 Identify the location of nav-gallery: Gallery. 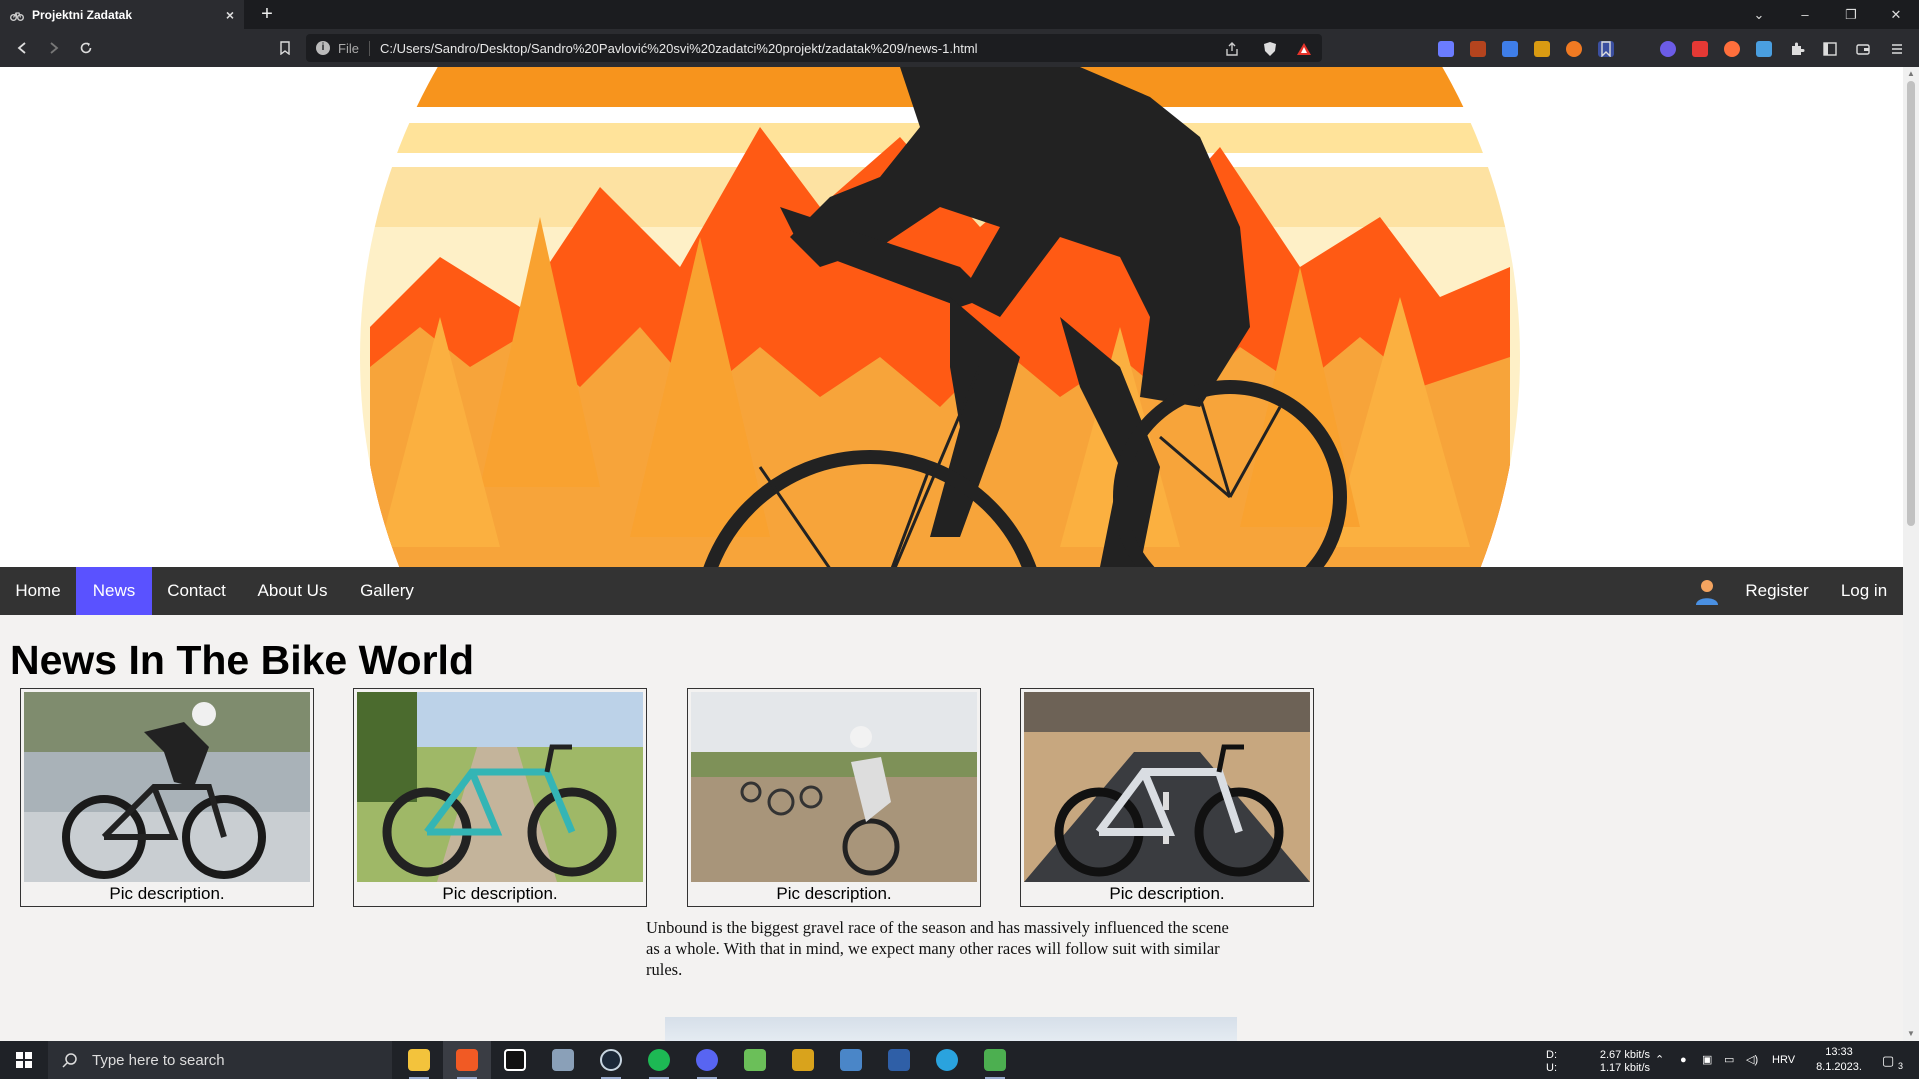
(387, 591).